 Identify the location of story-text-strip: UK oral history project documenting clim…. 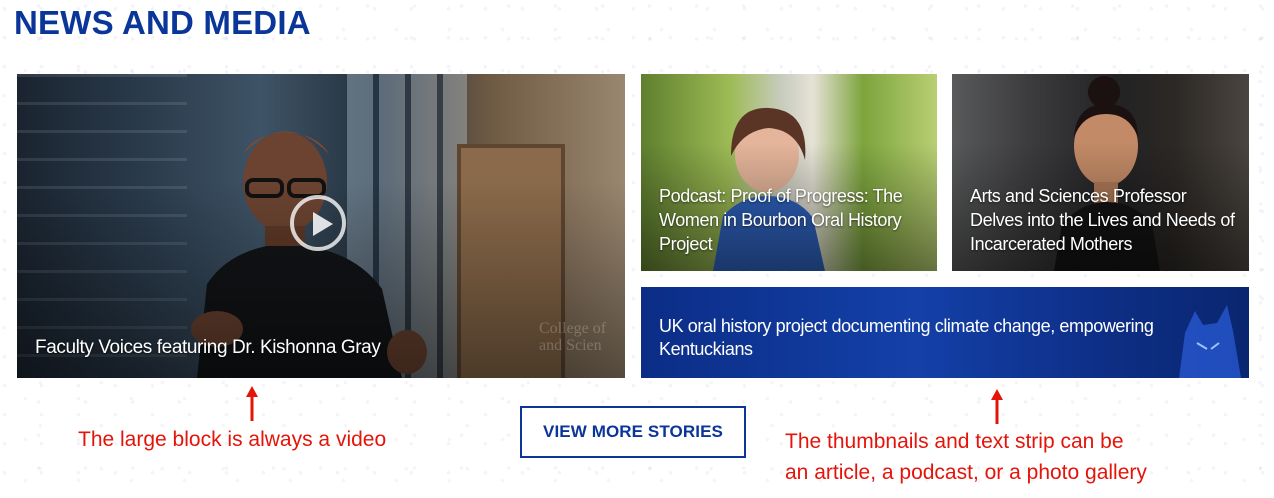
(945, 332).